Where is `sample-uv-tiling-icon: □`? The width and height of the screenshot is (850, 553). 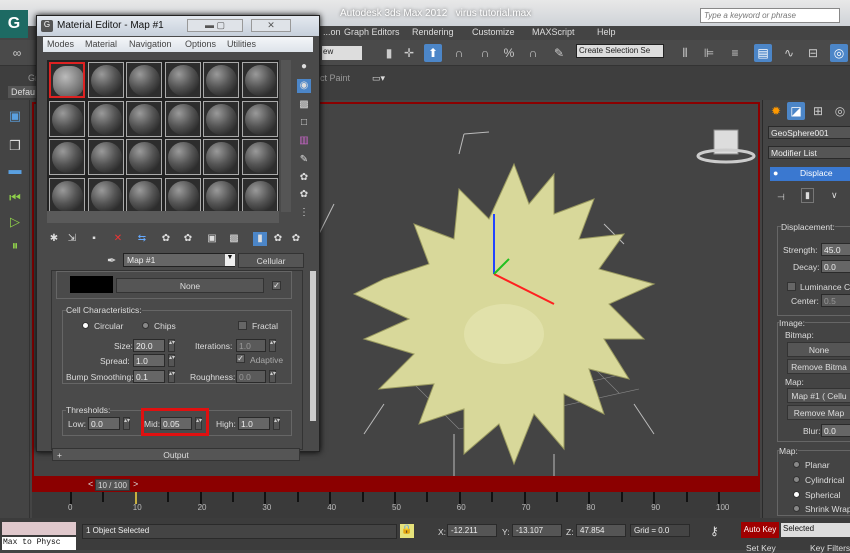 sample-uv-tiling-icon: □ is located at coordinates (304, 123).